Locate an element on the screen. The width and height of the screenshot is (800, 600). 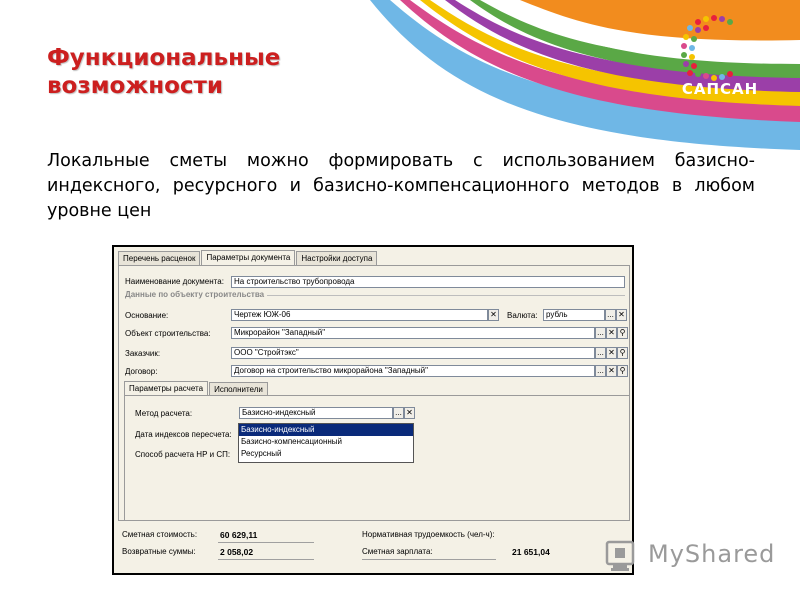
object-open-icon: ⚲ is located at coordinates (622, 333).